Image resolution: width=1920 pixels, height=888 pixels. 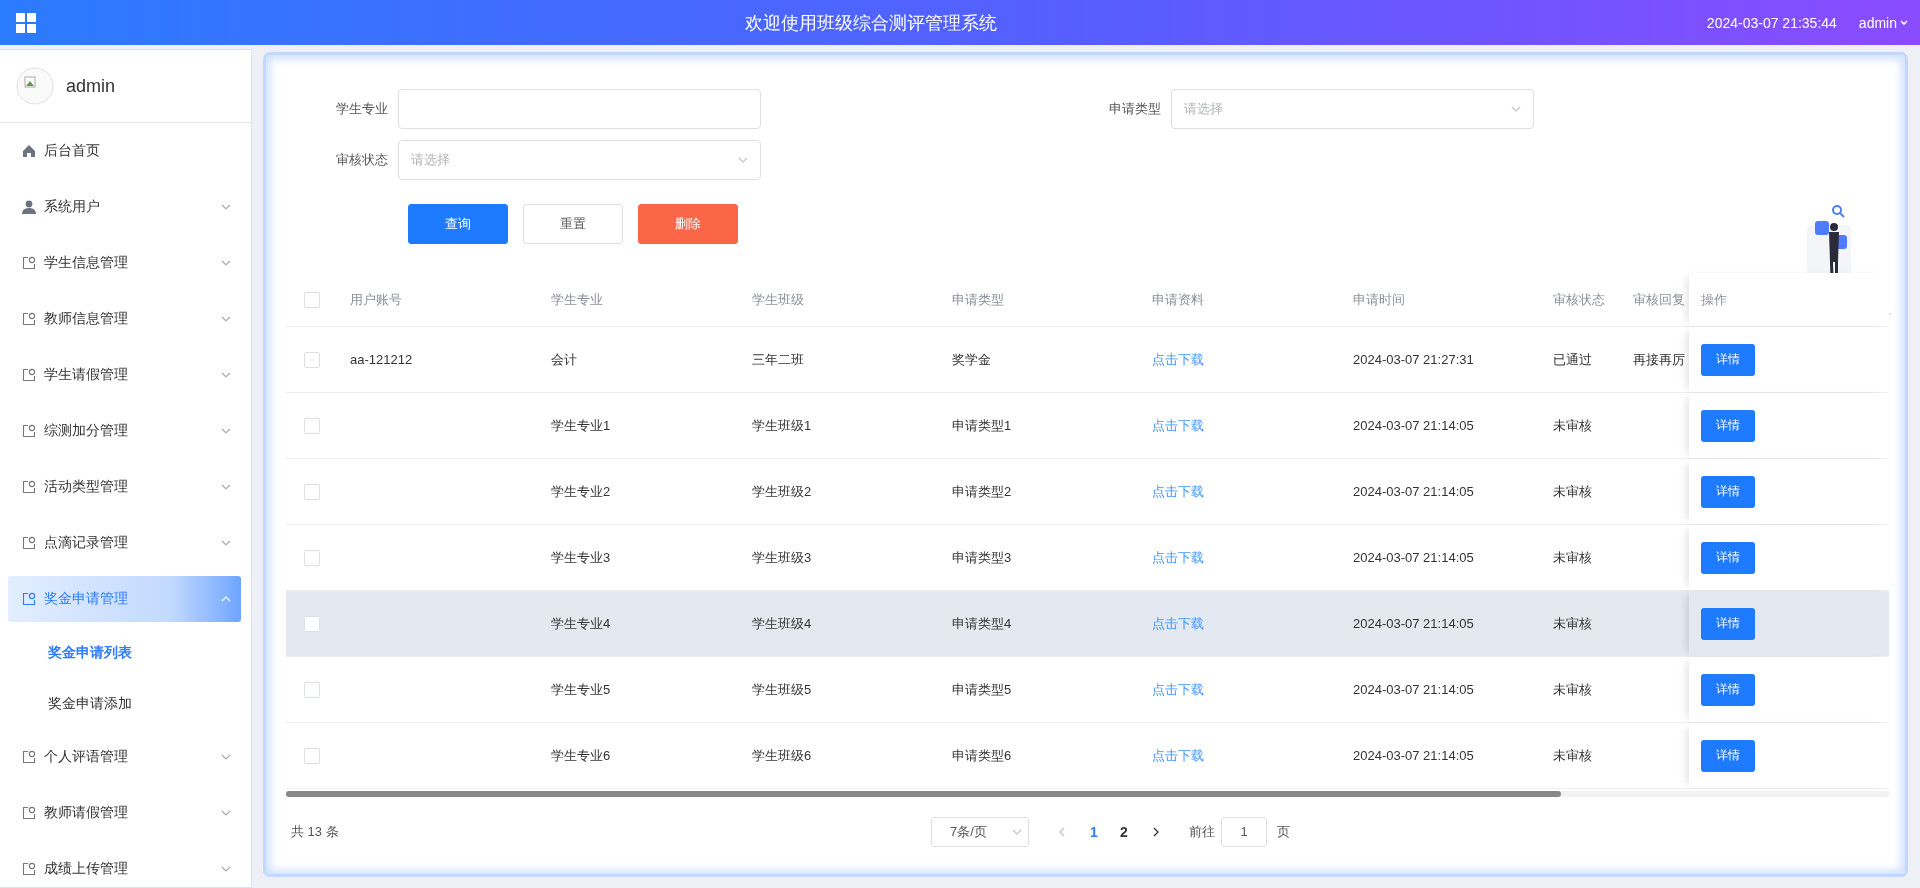 I want to click on table-row: 学生专业4 学生班级4 申请类型4 点击下载 2024-03-07 21:14:05 未审核 详情, so click(x=1087, y=624).